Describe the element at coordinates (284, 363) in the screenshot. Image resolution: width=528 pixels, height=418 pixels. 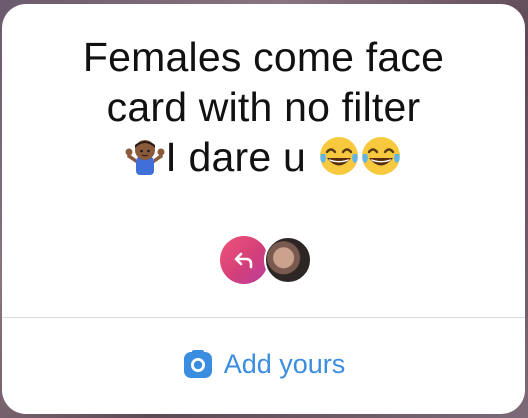
I see `add-yours-label: Add yours` at that location.